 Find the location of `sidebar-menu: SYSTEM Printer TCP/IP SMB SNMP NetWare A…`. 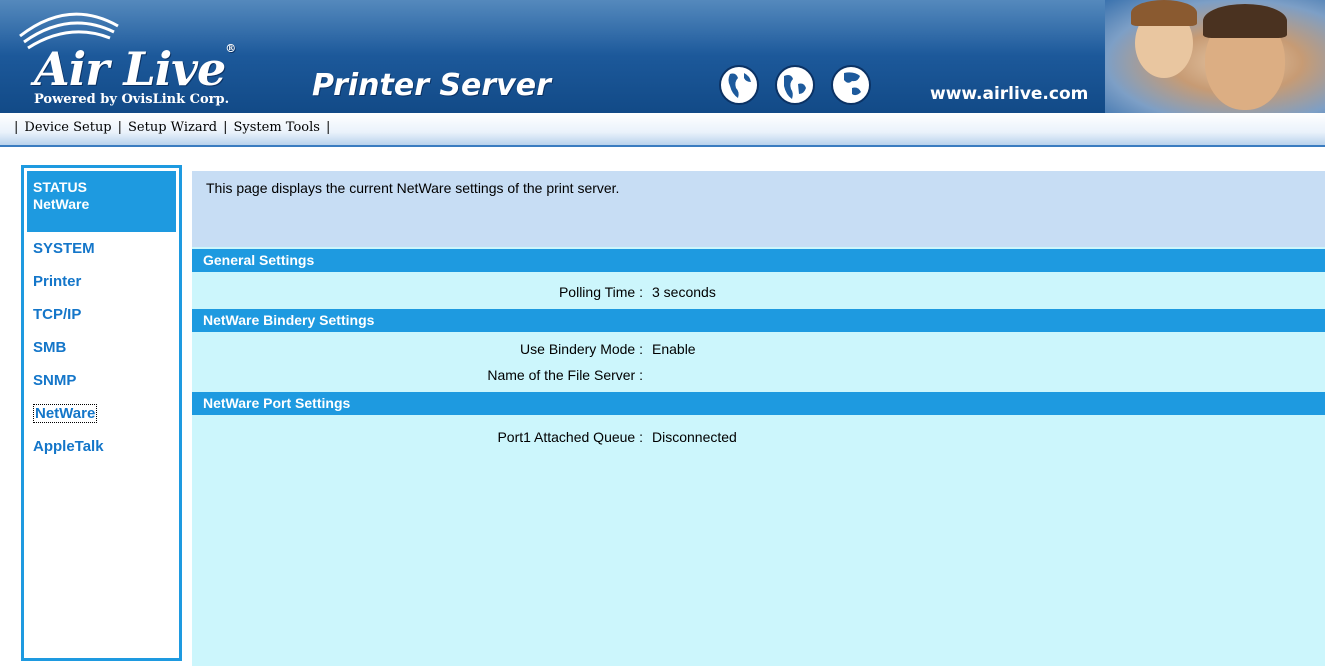

sidebar-menu: SYSTEM Printer TCP/IP SMB SNMP NetWare A… is located at coordinates (68, 355).